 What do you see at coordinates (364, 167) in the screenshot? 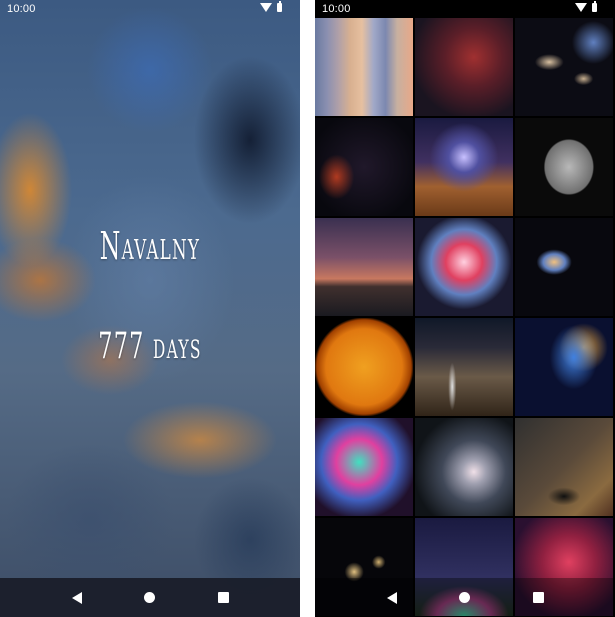
I see `thumb-dark-red-nebula` at bounding box center [364, 167].